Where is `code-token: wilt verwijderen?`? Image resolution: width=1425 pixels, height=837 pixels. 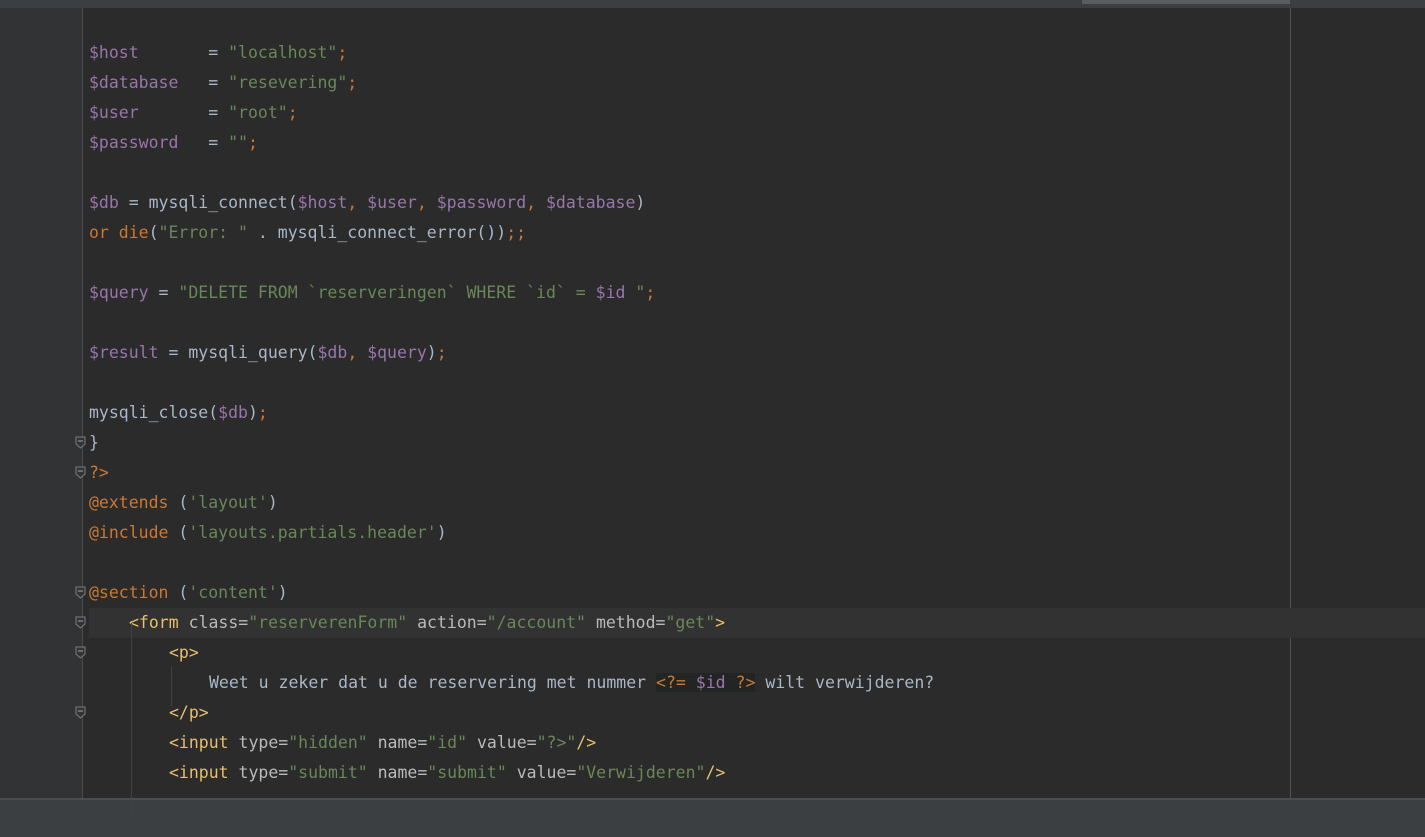
code-token: wilt verwijderen? is located at coordinates (845, 682).